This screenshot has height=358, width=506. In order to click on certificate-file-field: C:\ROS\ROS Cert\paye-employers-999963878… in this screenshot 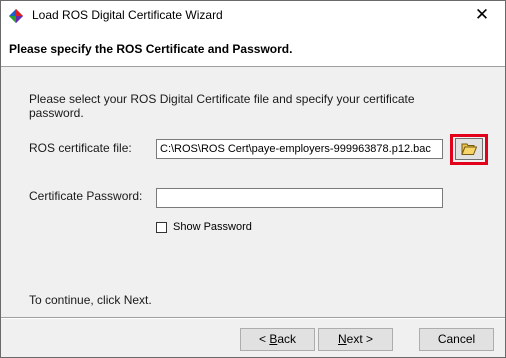, I will do `click(299, 149)`.